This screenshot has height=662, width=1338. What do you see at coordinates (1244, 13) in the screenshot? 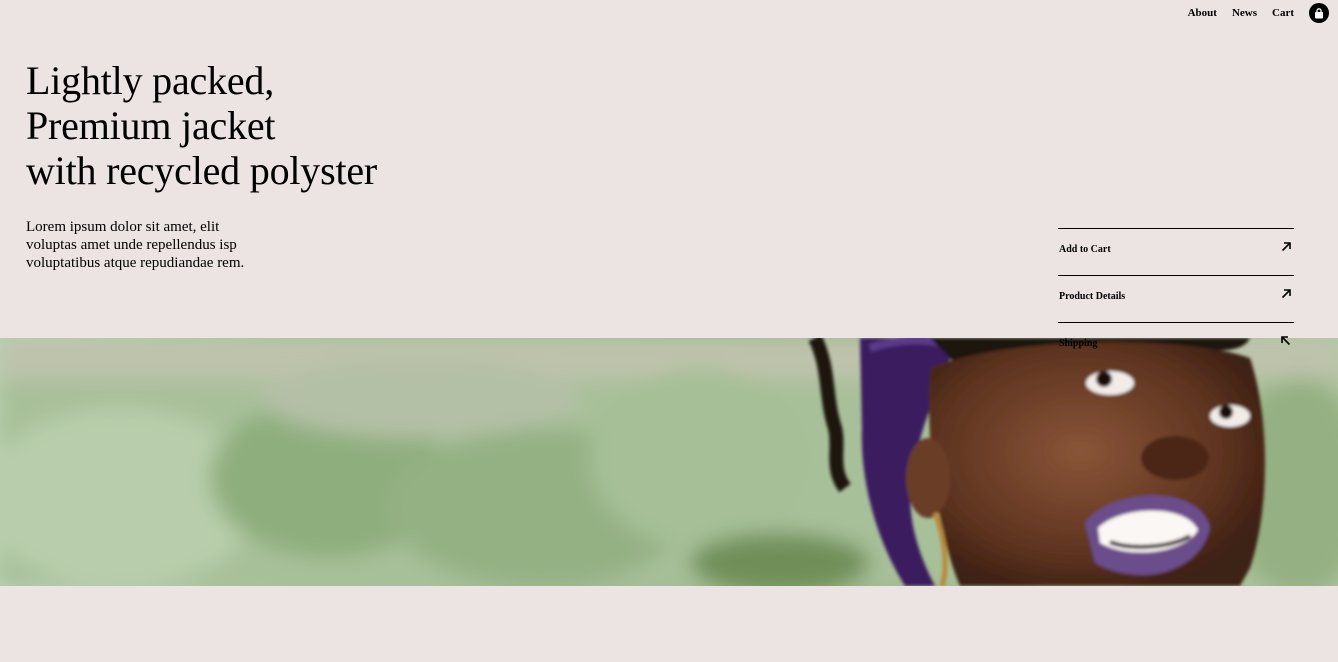
I see `nav-link-news: News` at bounding box center [1244, 13].